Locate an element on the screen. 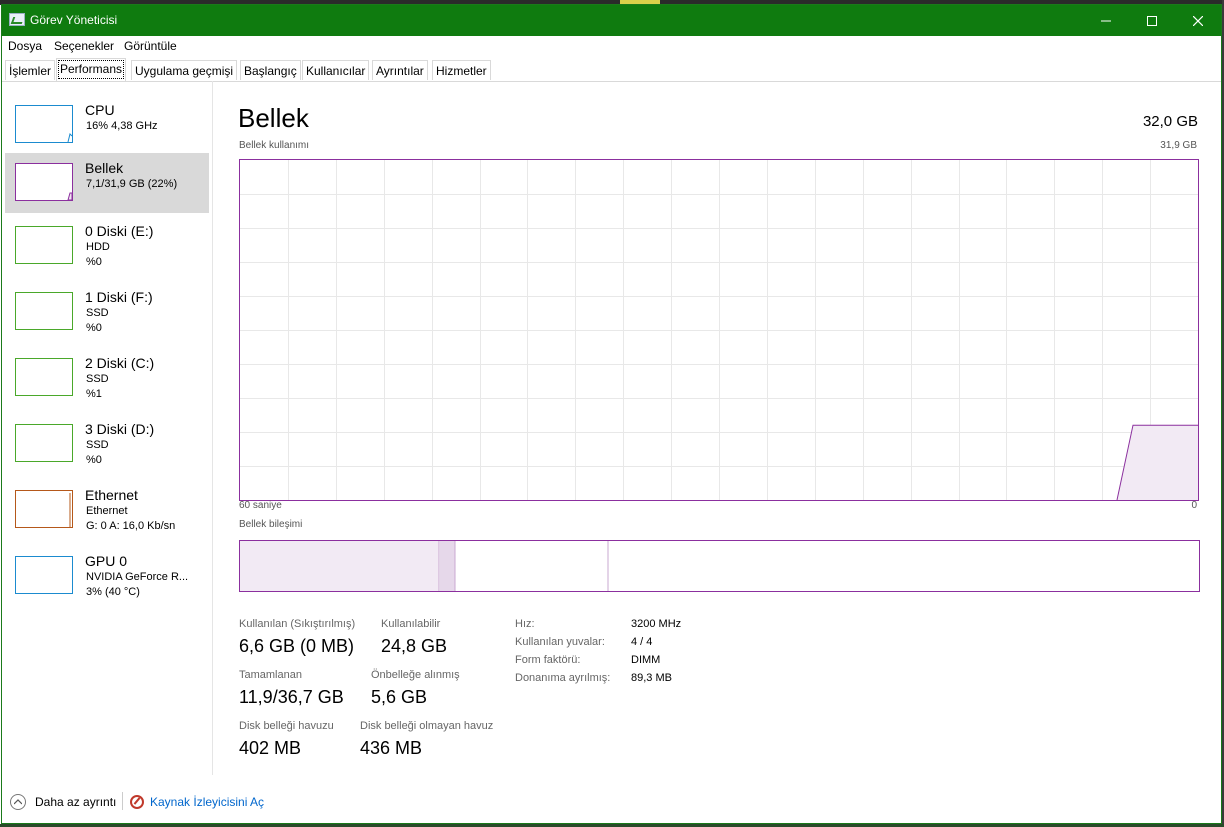 The image size is (1224, 827). available-label: Kullanılabilir is located at coordinates (411, 624).